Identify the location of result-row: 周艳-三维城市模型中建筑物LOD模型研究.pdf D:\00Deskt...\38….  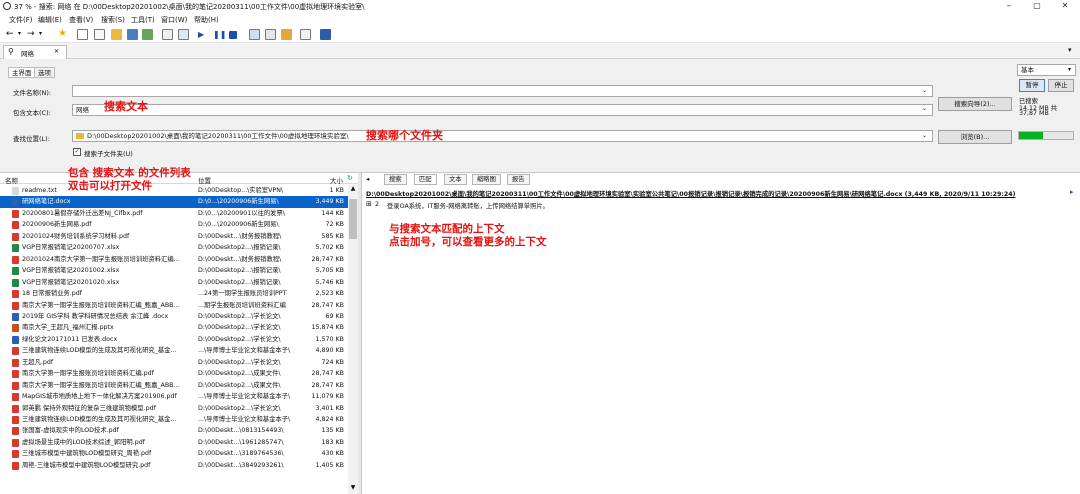
(174, 465).